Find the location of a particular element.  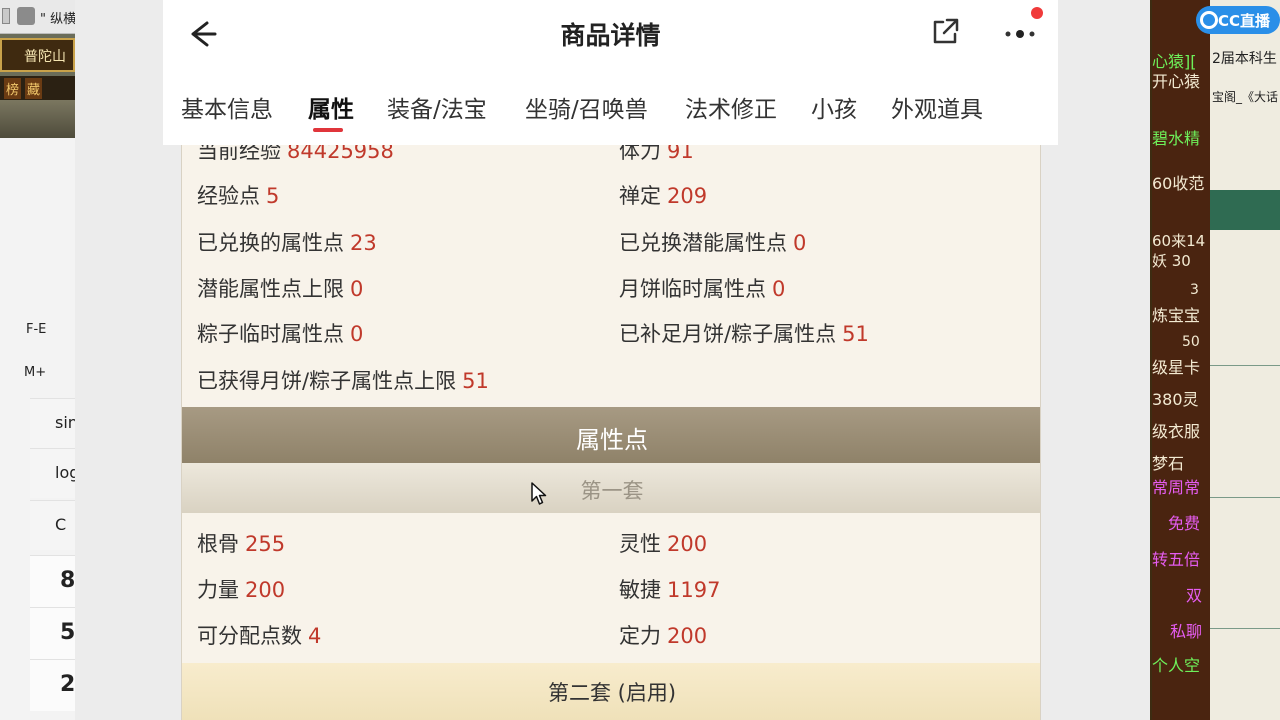

calc-key-2: 2 is located at coordinates (52, 685).